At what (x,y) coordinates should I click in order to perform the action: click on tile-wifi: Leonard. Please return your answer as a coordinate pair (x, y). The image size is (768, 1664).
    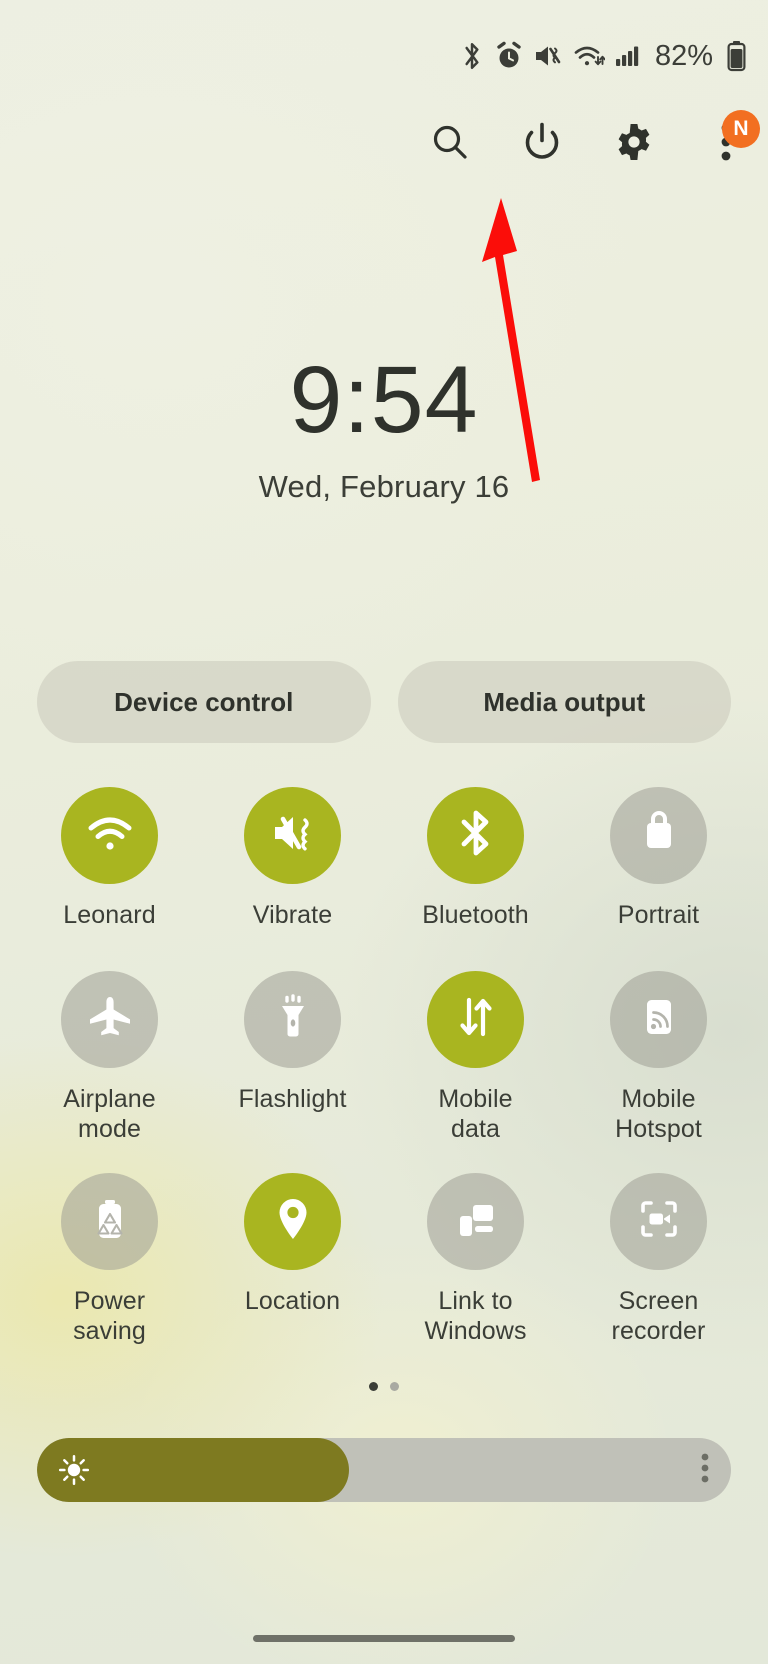
    Looking at the image, I should click on (109, 879).